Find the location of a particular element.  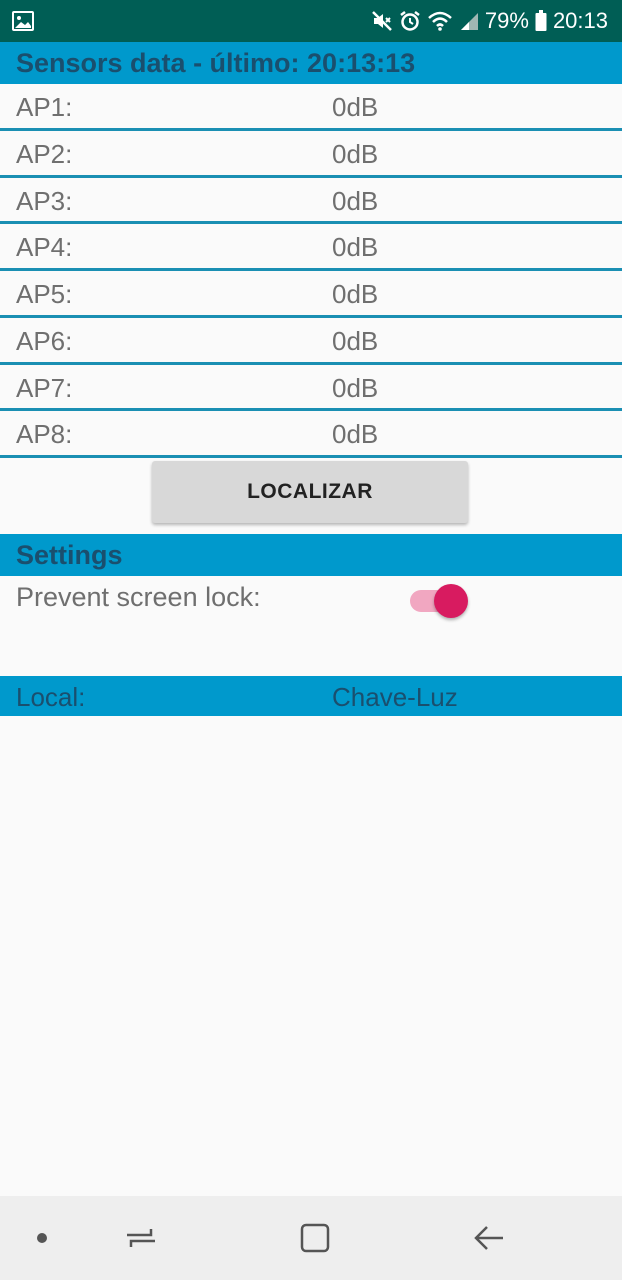

toggle-thumb is located at coordinates (451, 601).